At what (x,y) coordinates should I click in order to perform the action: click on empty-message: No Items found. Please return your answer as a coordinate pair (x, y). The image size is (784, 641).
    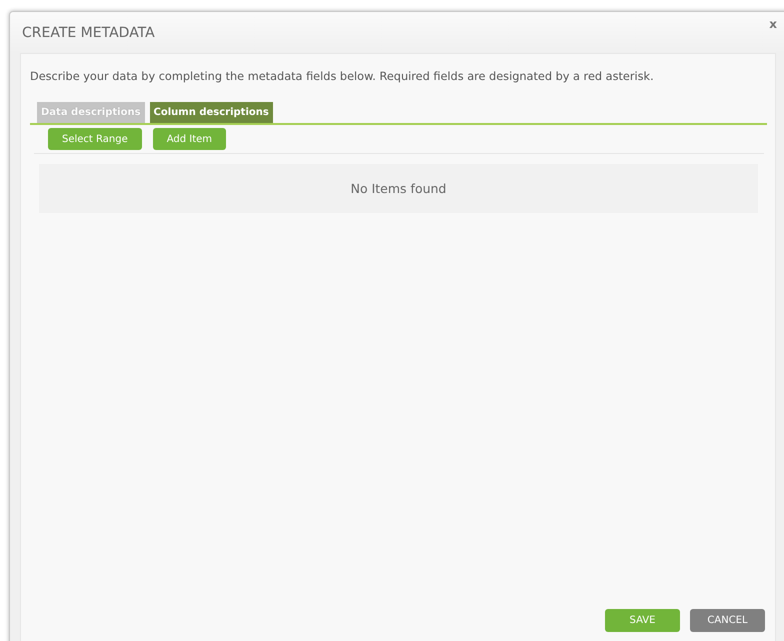
    Looking at the image, I should click on (398, 188).